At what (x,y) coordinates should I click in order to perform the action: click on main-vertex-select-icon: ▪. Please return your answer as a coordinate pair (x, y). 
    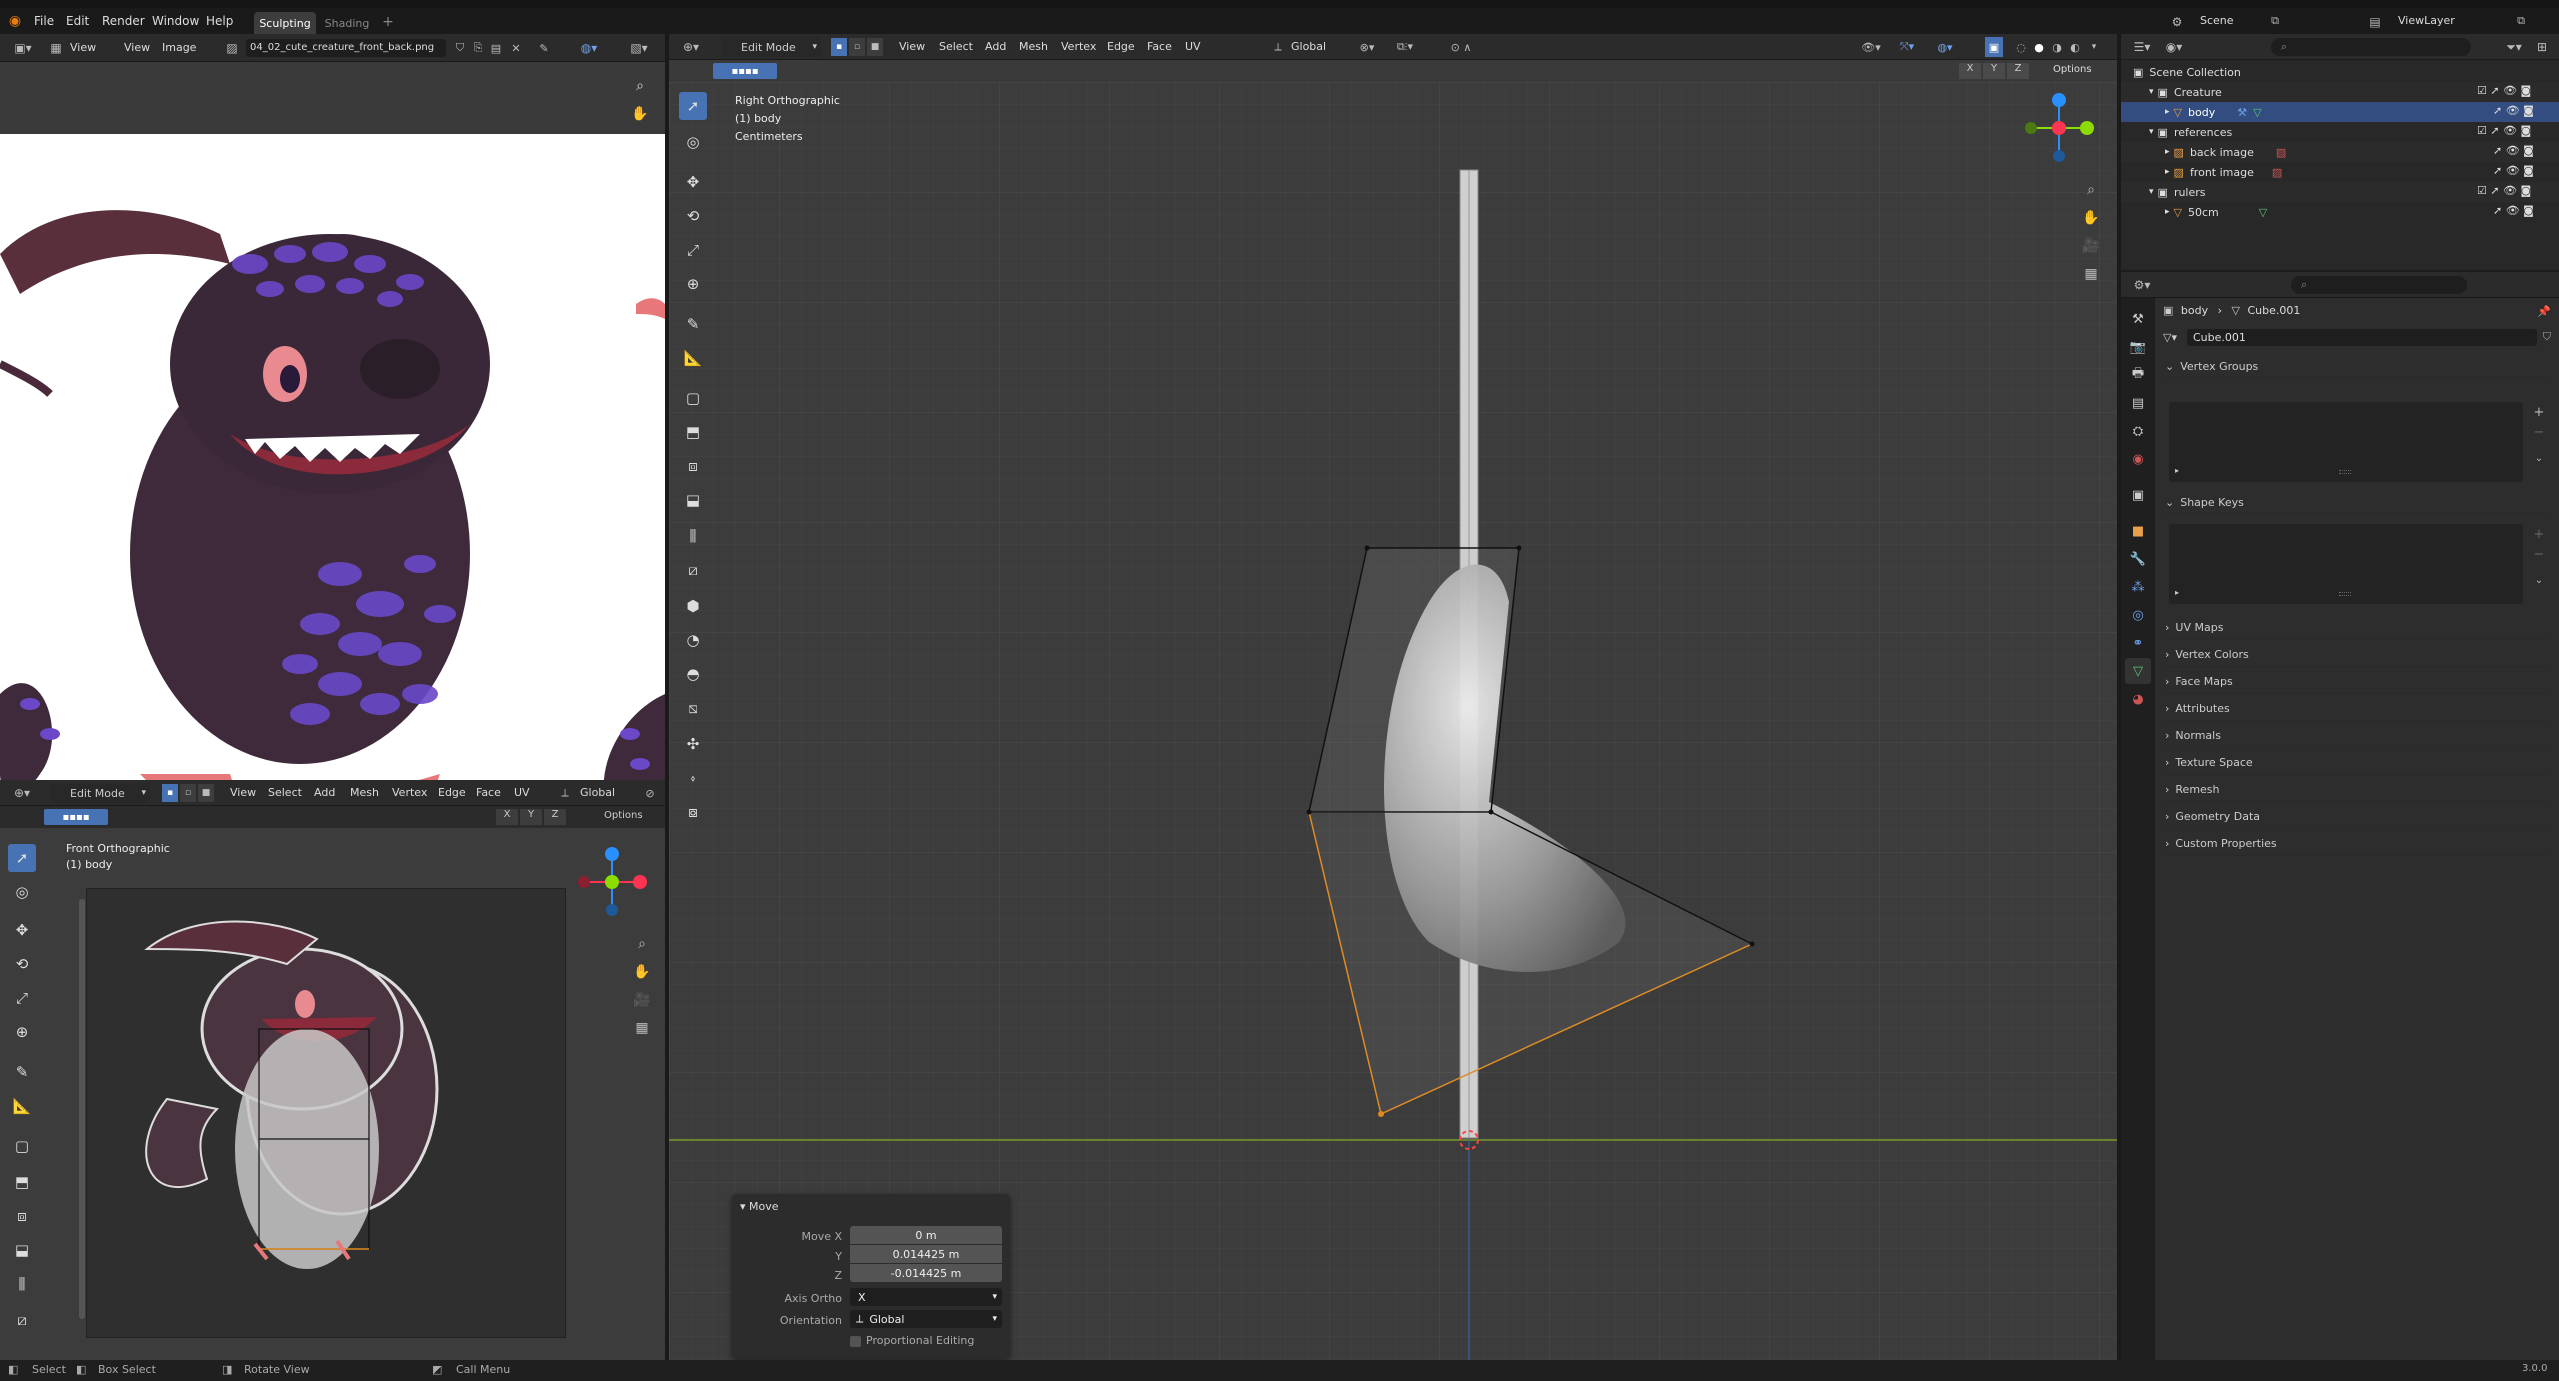
    Looking at the image, I should click on (839, 47).